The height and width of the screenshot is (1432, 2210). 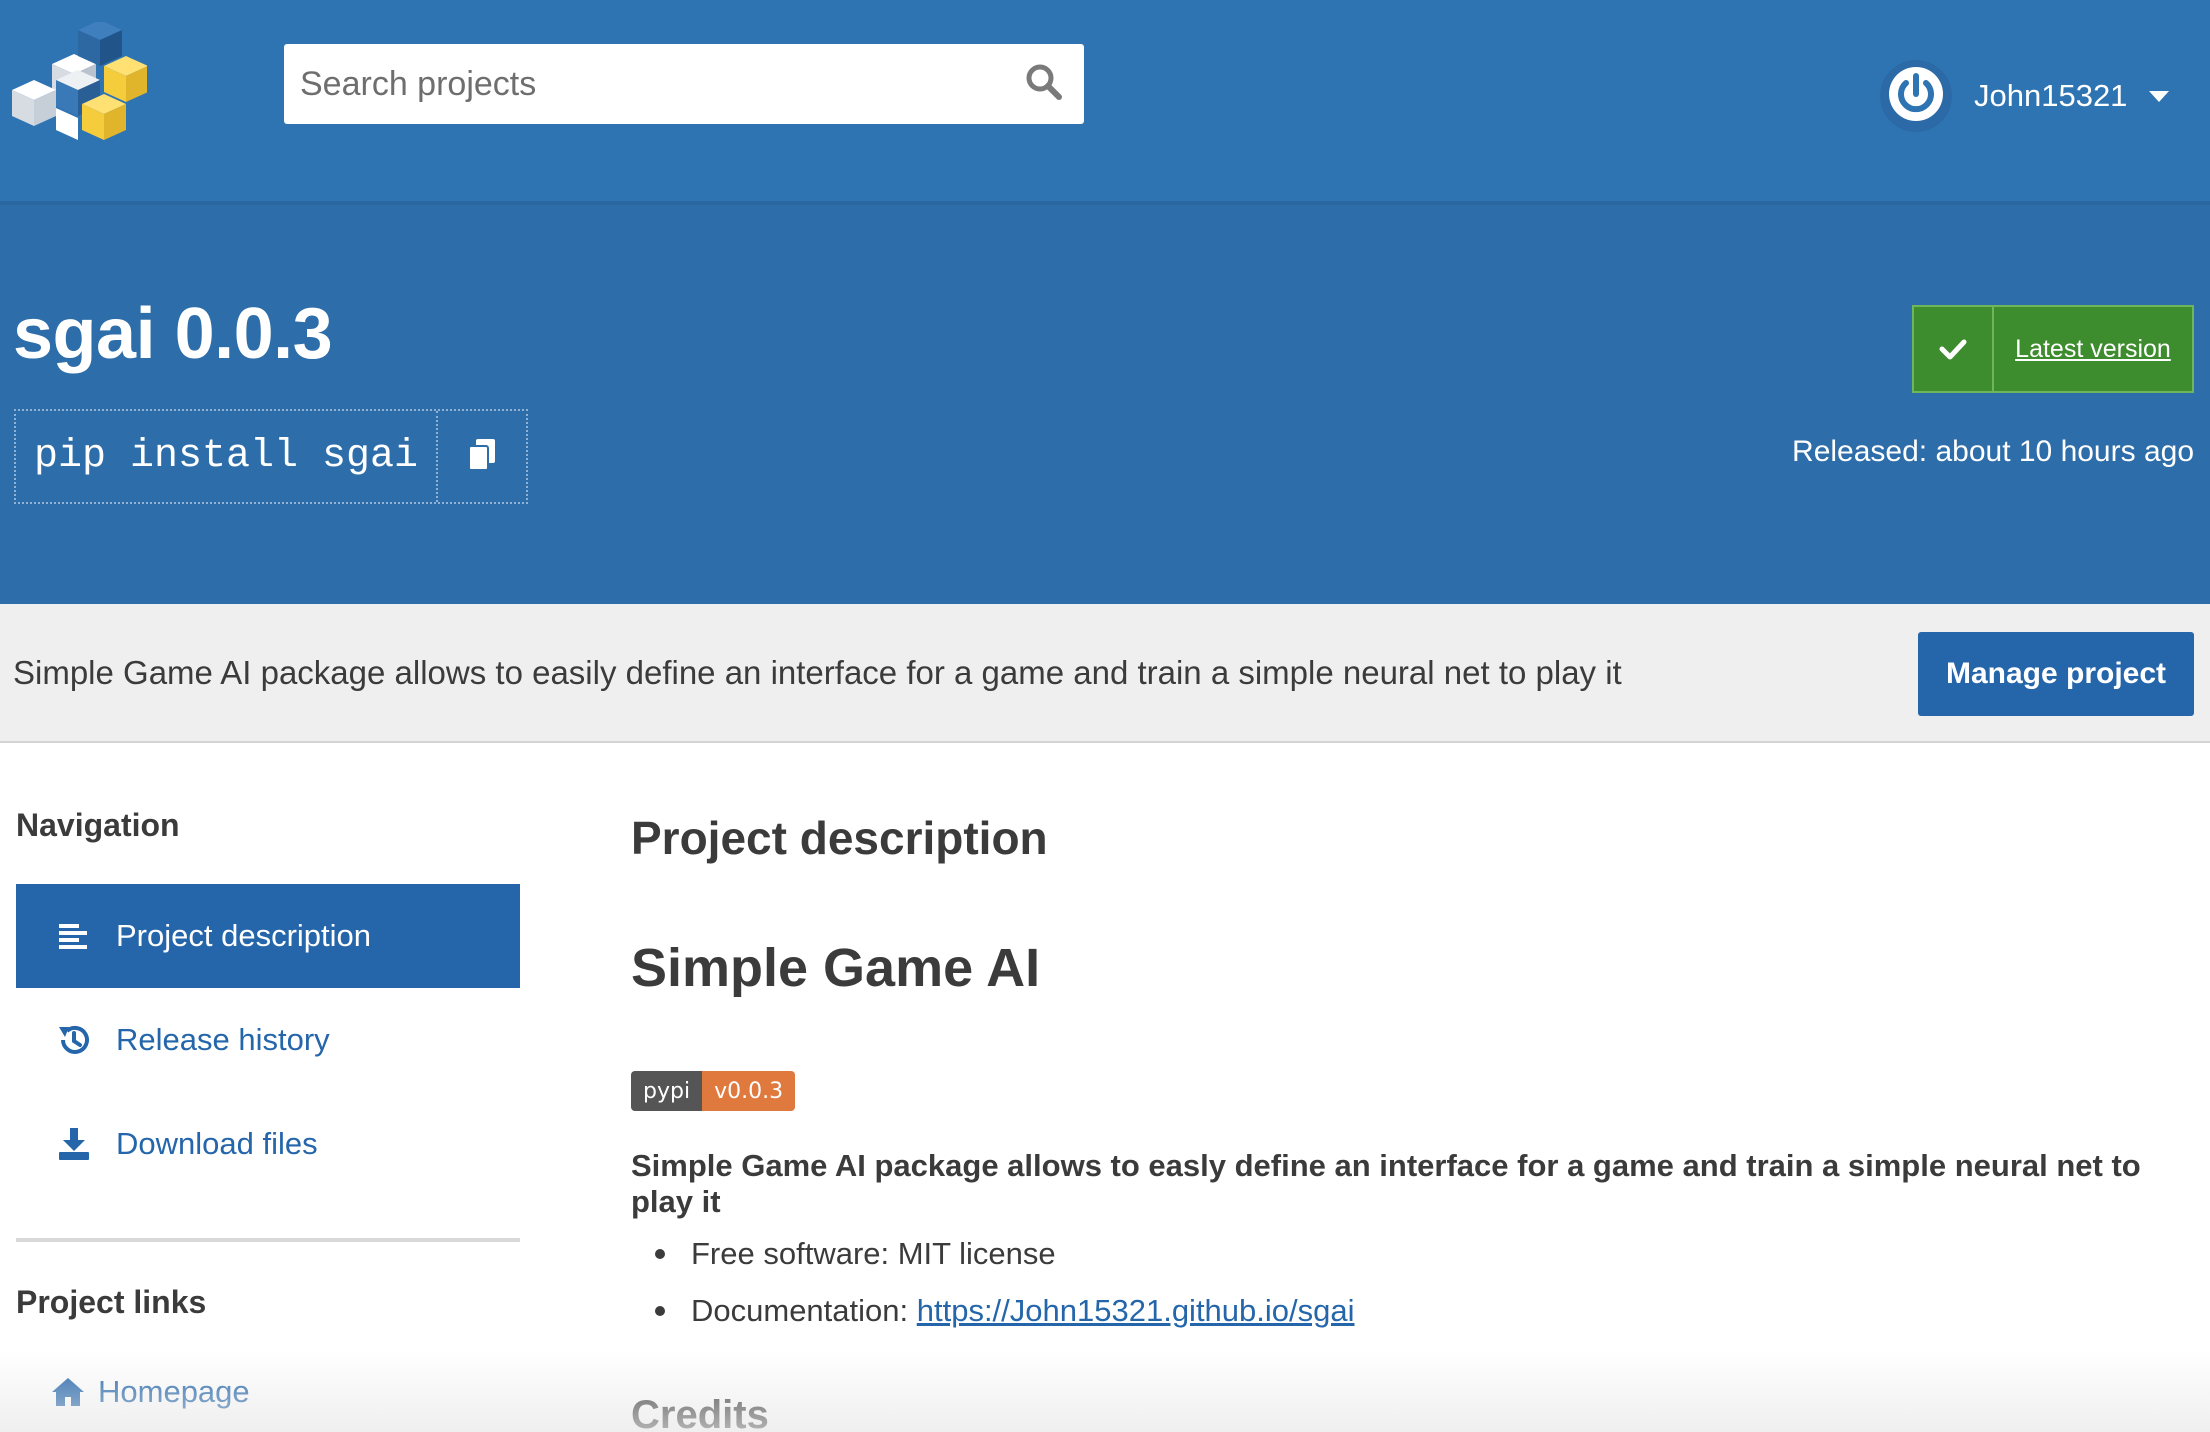 I want to click on navigation-heading: Navigation, so click(x=98, y=825).